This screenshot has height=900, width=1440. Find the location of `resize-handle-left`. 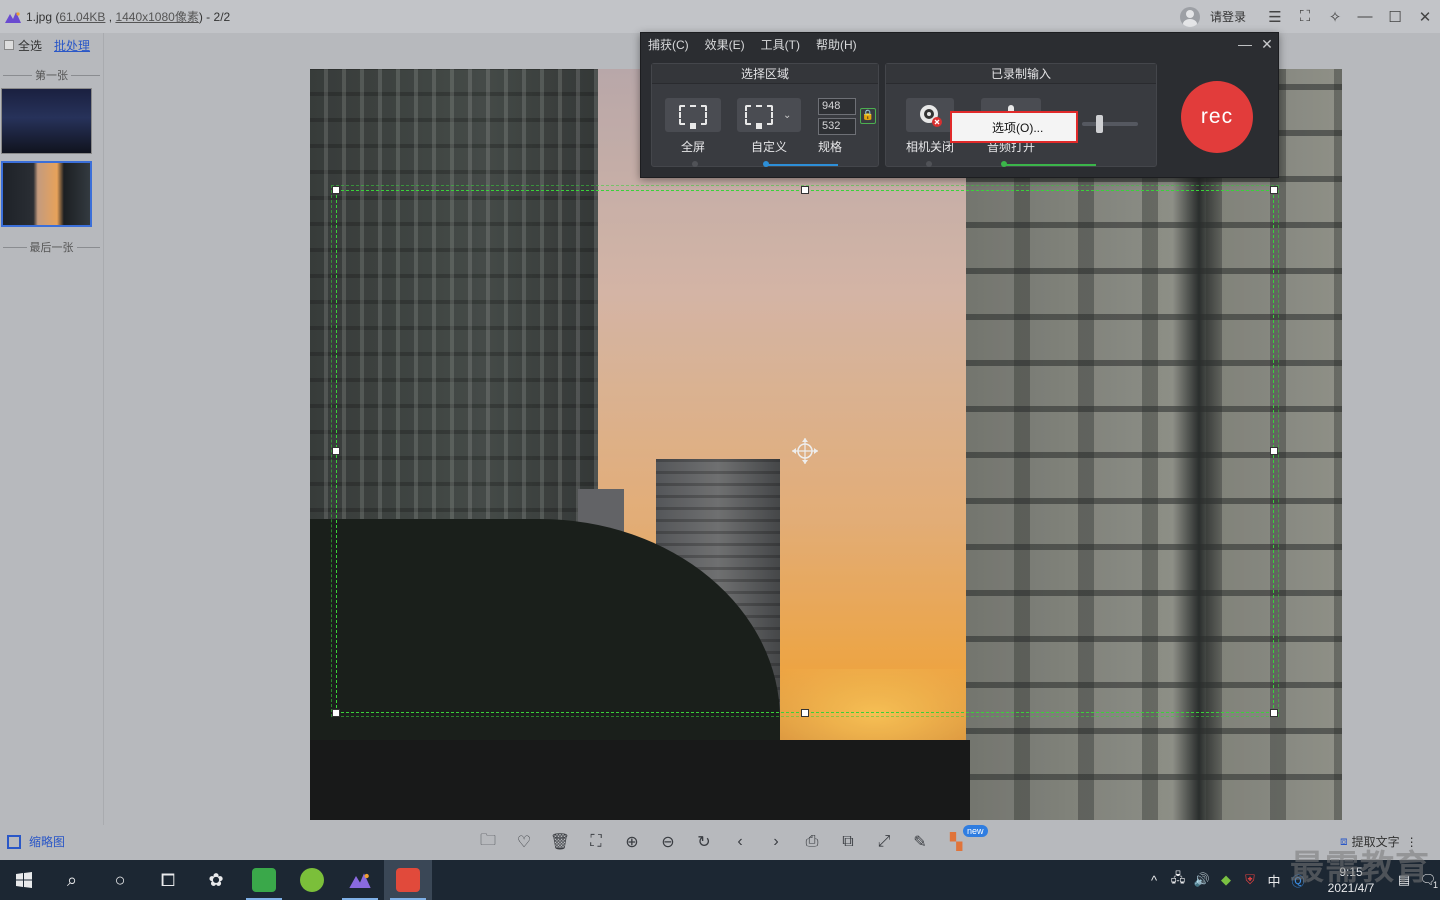

resize-handle-left is located at coordinates (336, 451).